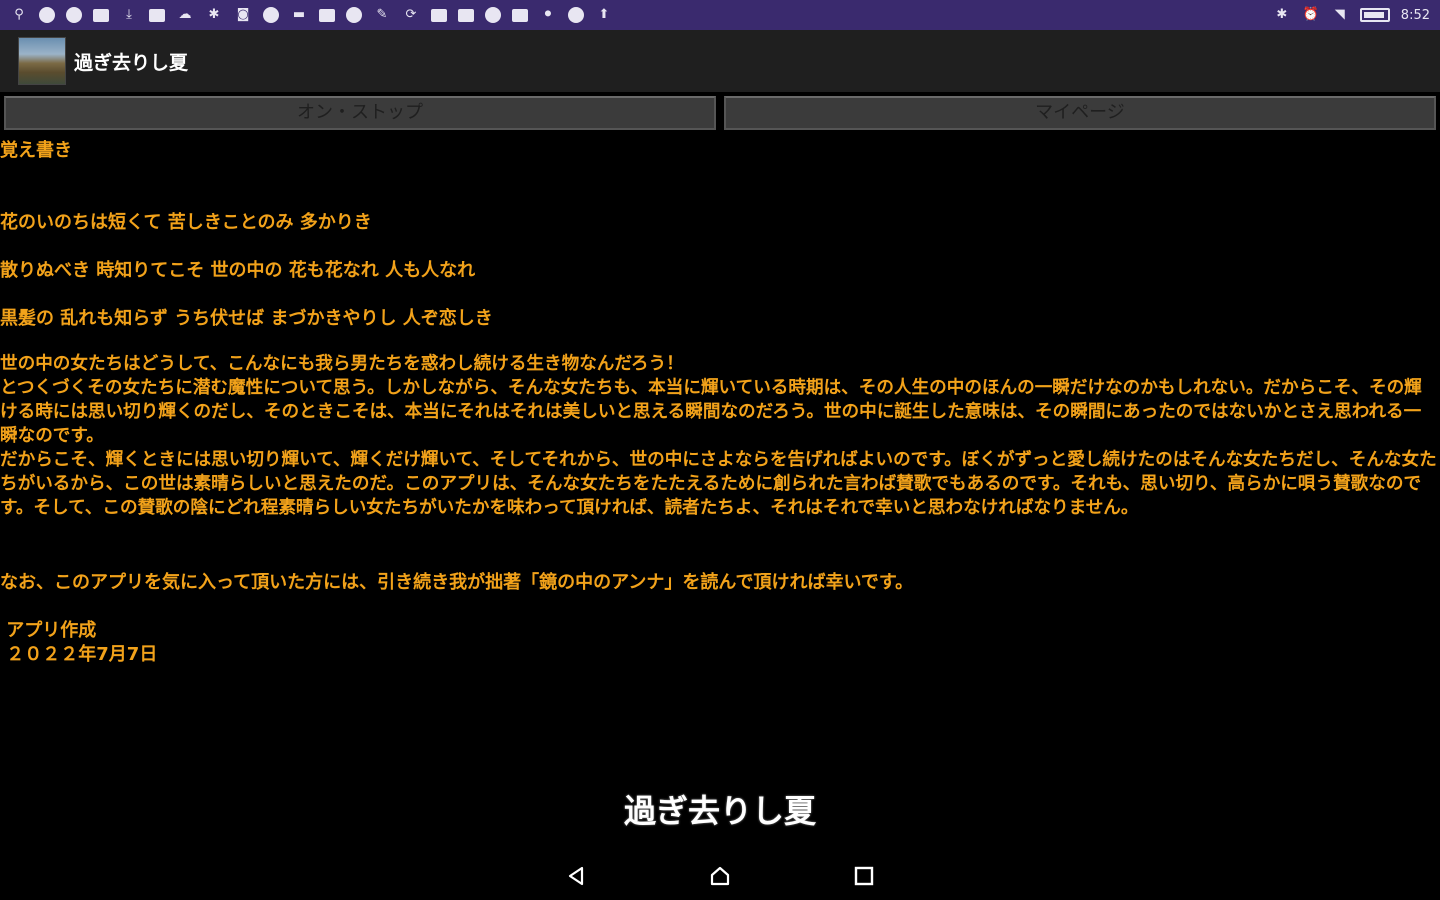  Describe the element at coordinates (719, 811) in the screenshot. I see `bottom-title: 過ぎ去りし夏` at that location.